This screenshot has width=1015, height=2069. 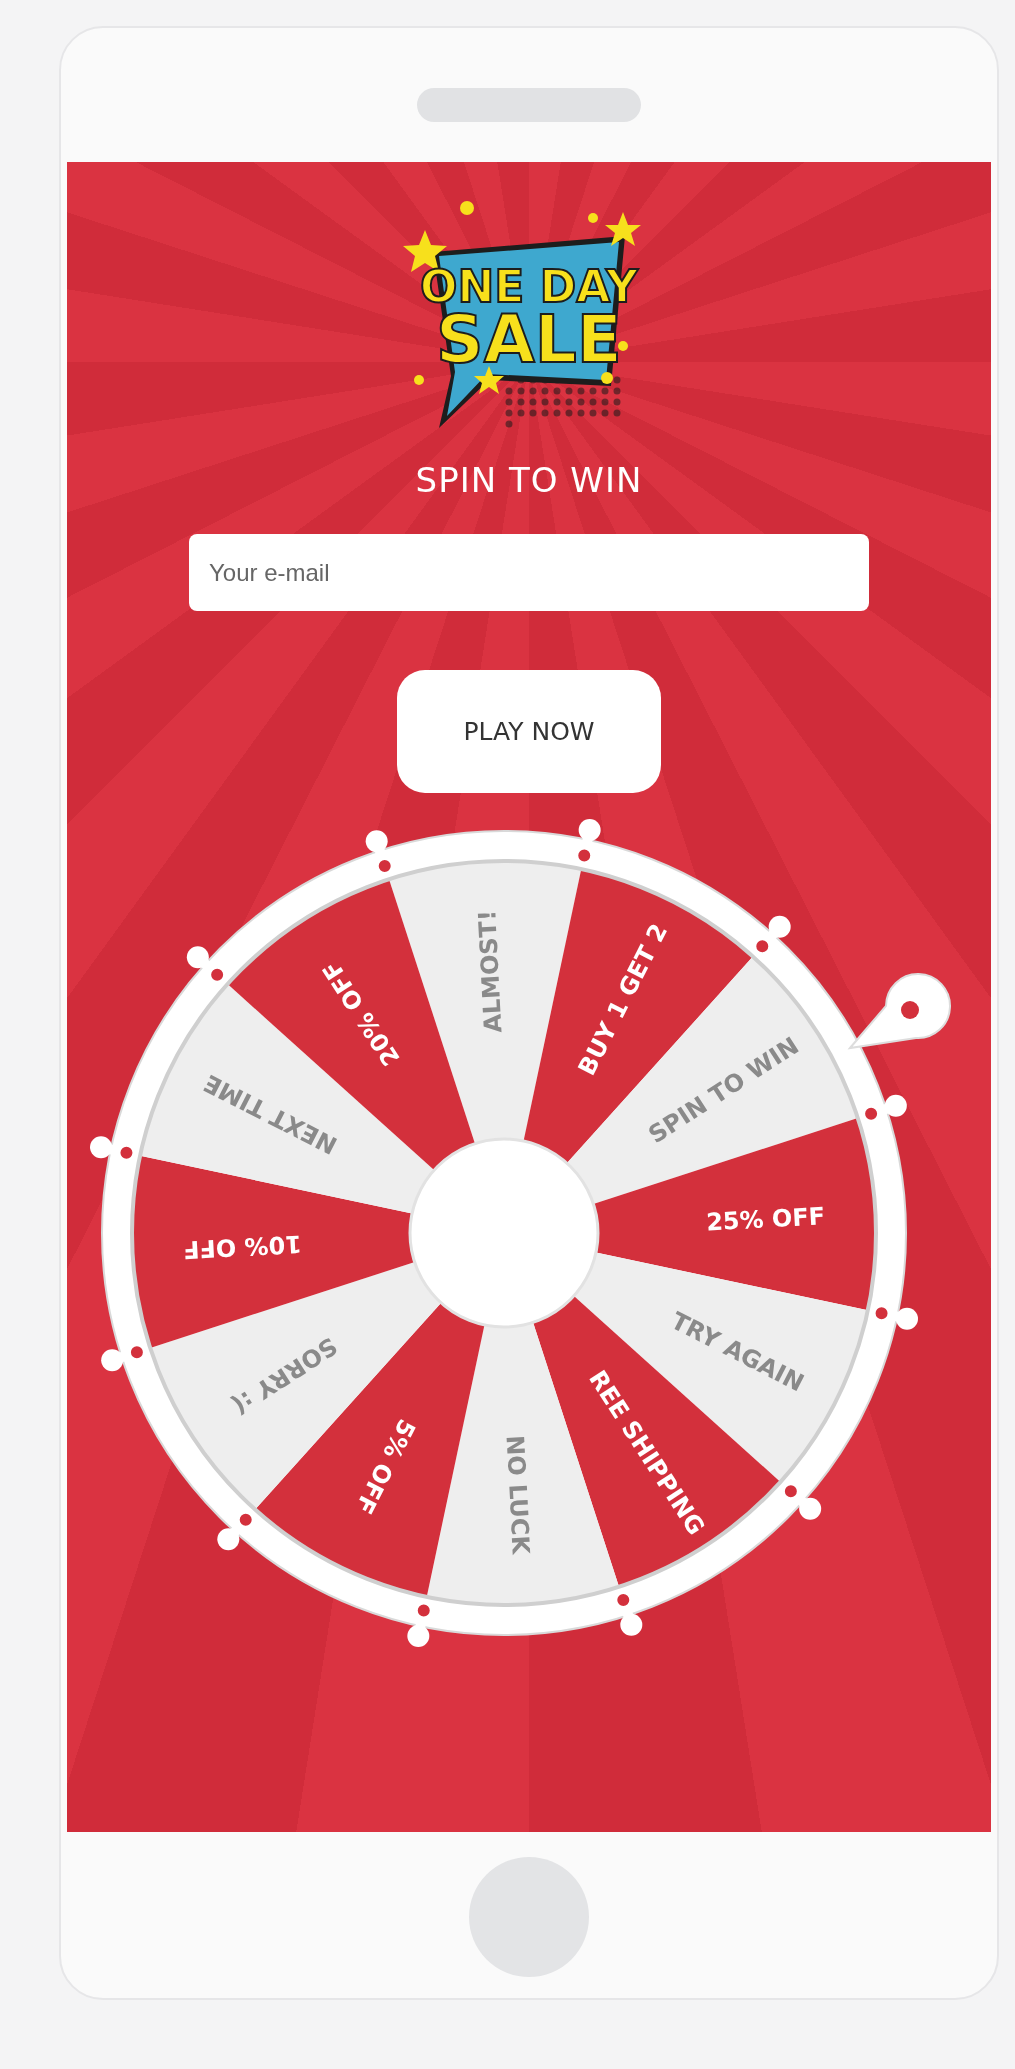 I want to click on play-button: PLAY NOW, so click(x=529, y=731).